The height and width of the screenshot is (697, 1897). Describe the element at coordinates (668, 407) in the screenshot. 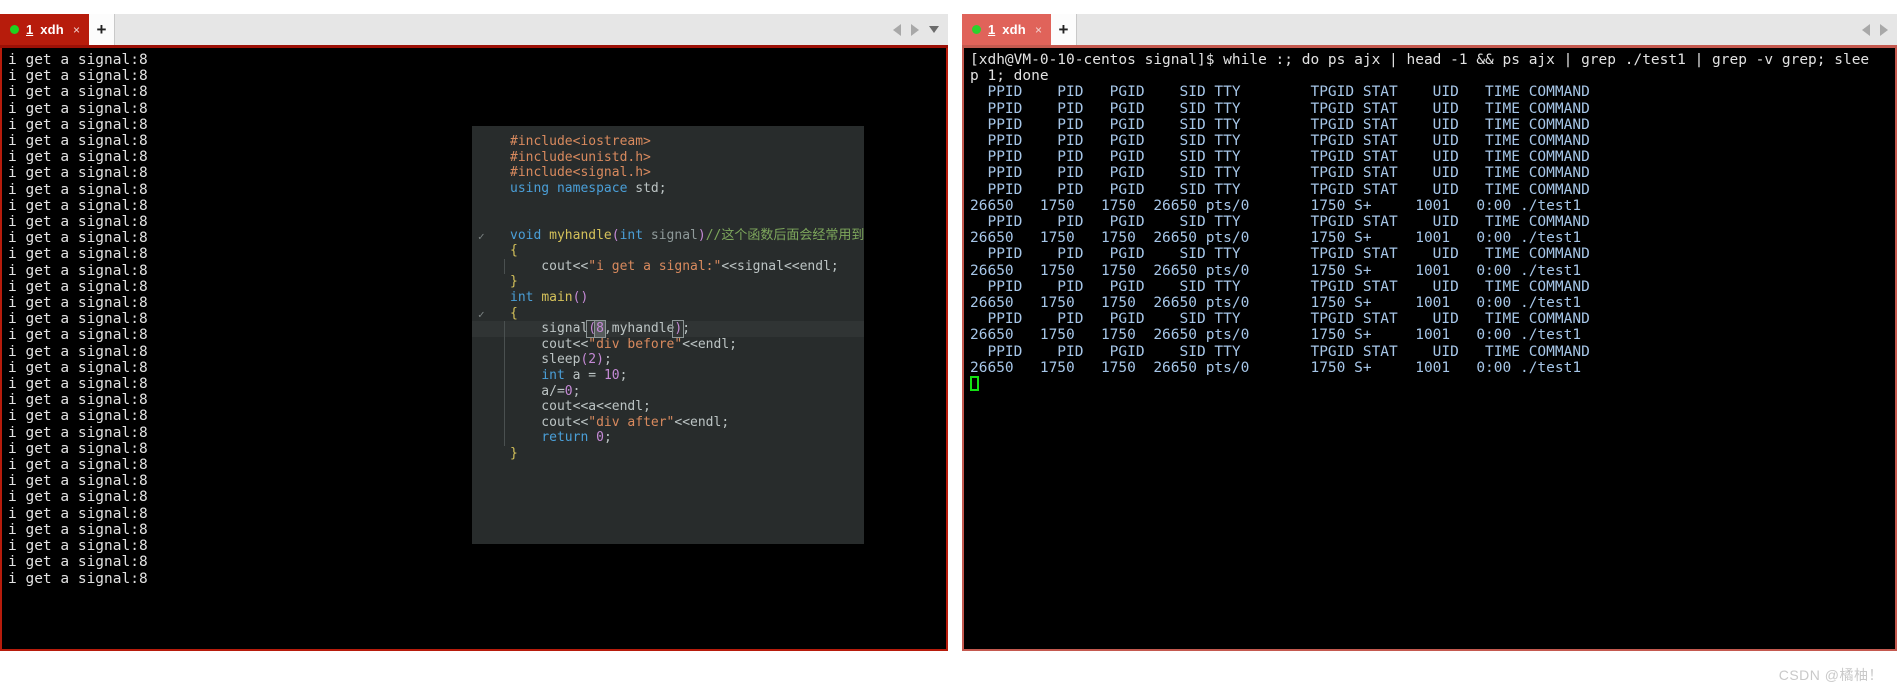

I see `code-line: cout<<a<<endl;` at that location.